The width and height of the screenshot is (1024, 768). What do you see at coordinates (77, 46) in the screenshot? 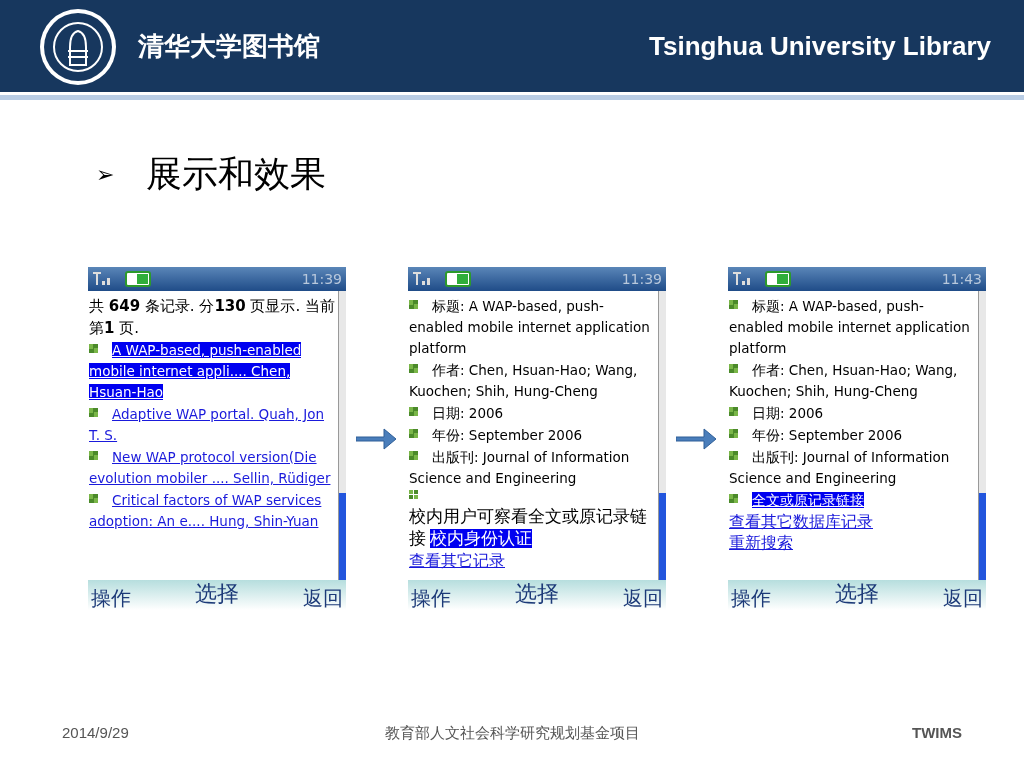
I see `university-logo-icon` at bounding box center [77, 46].